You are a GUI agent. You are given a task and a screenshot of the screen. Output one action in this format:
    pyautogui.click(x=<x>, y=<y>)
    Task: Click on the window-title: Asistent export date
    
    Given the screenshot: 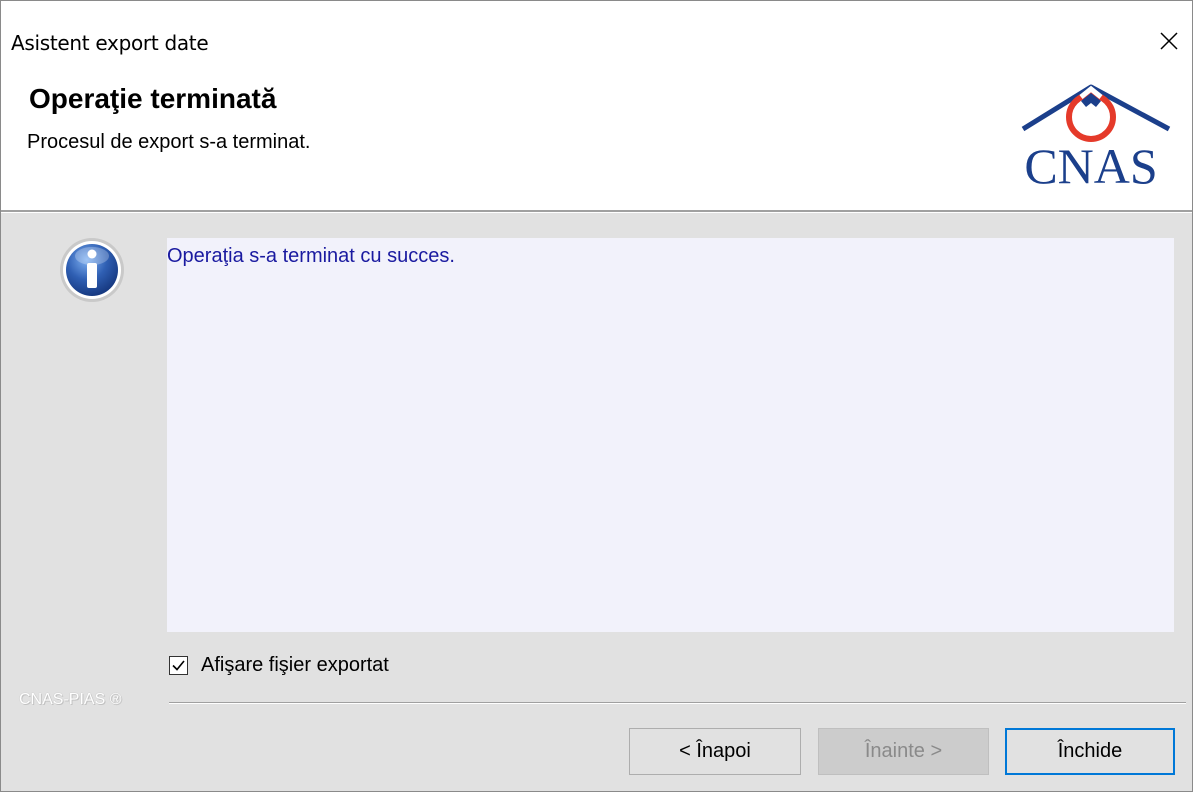 What is the action you would take?
    pyautogui.click(x=110, y=43)
    